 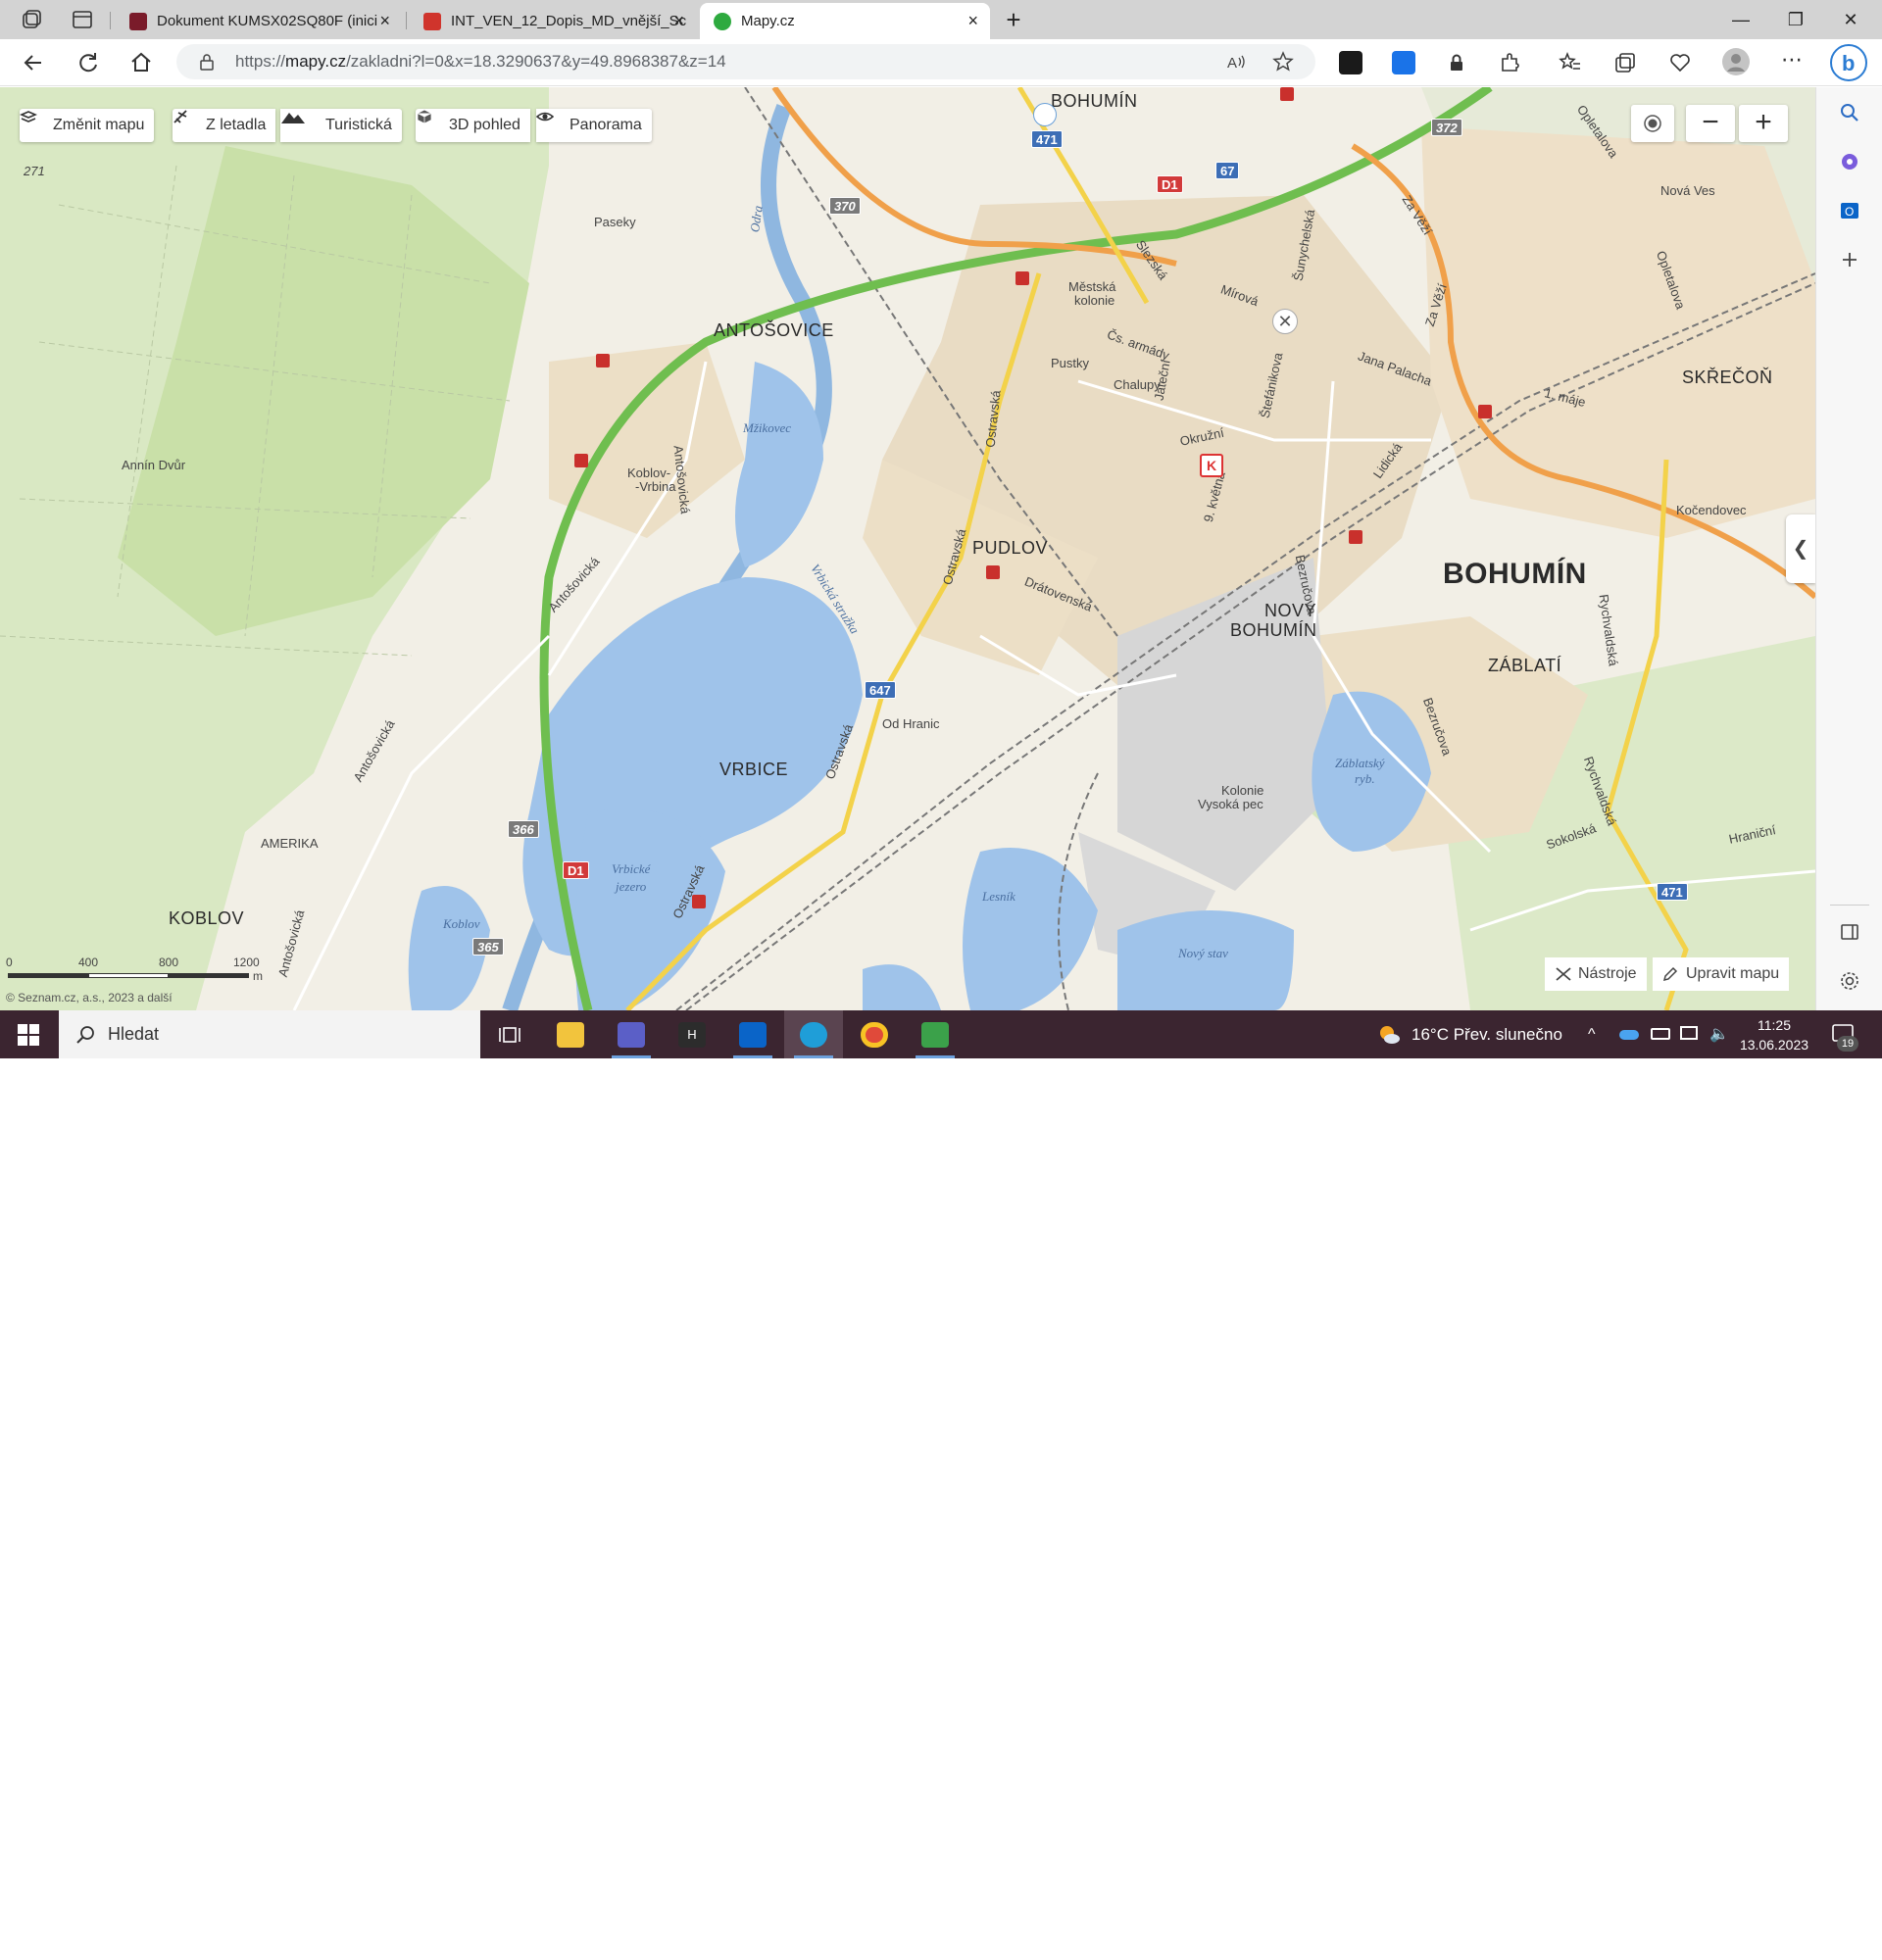 I want to click on tab-mapy: Mapy.cz ×, so click(x=845, y=21).